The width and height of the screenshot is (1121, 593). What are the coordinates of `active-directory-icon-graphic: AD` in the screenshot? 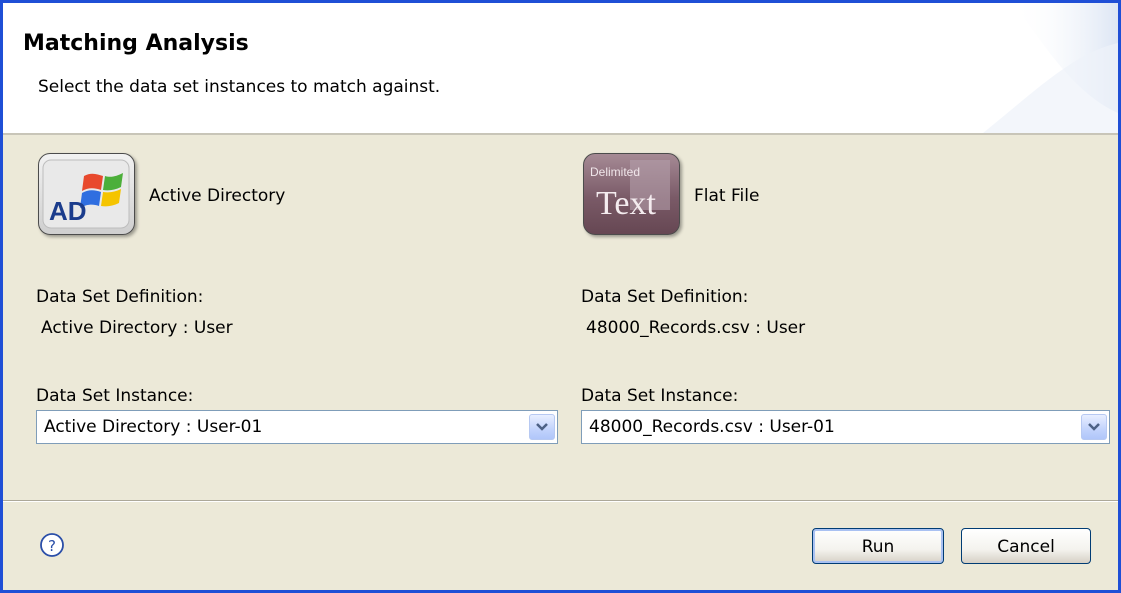 It's located at (86, 194).